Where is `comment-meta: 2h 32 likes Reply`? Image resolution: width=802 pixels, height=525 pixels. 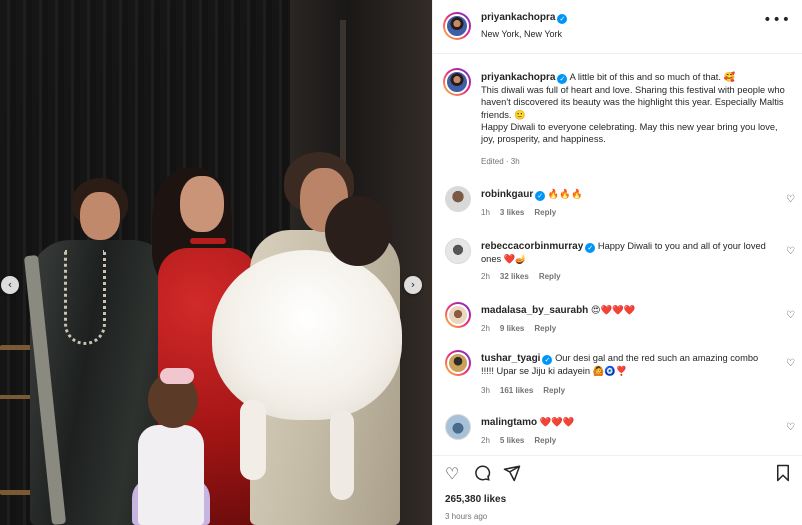 comment-meta: 2h 32 likes Reply is located at coordinates (526, 276).